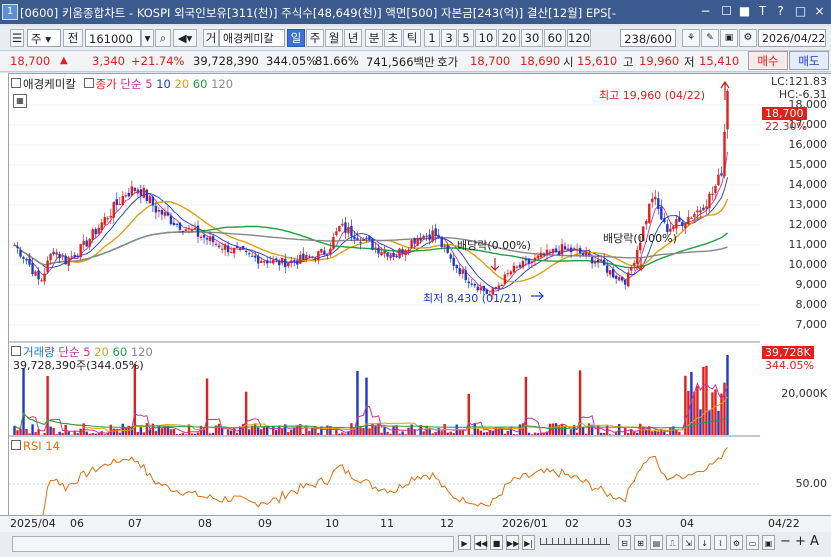  I want to click on legend-ma-toggle-icon, so click(88, 83).